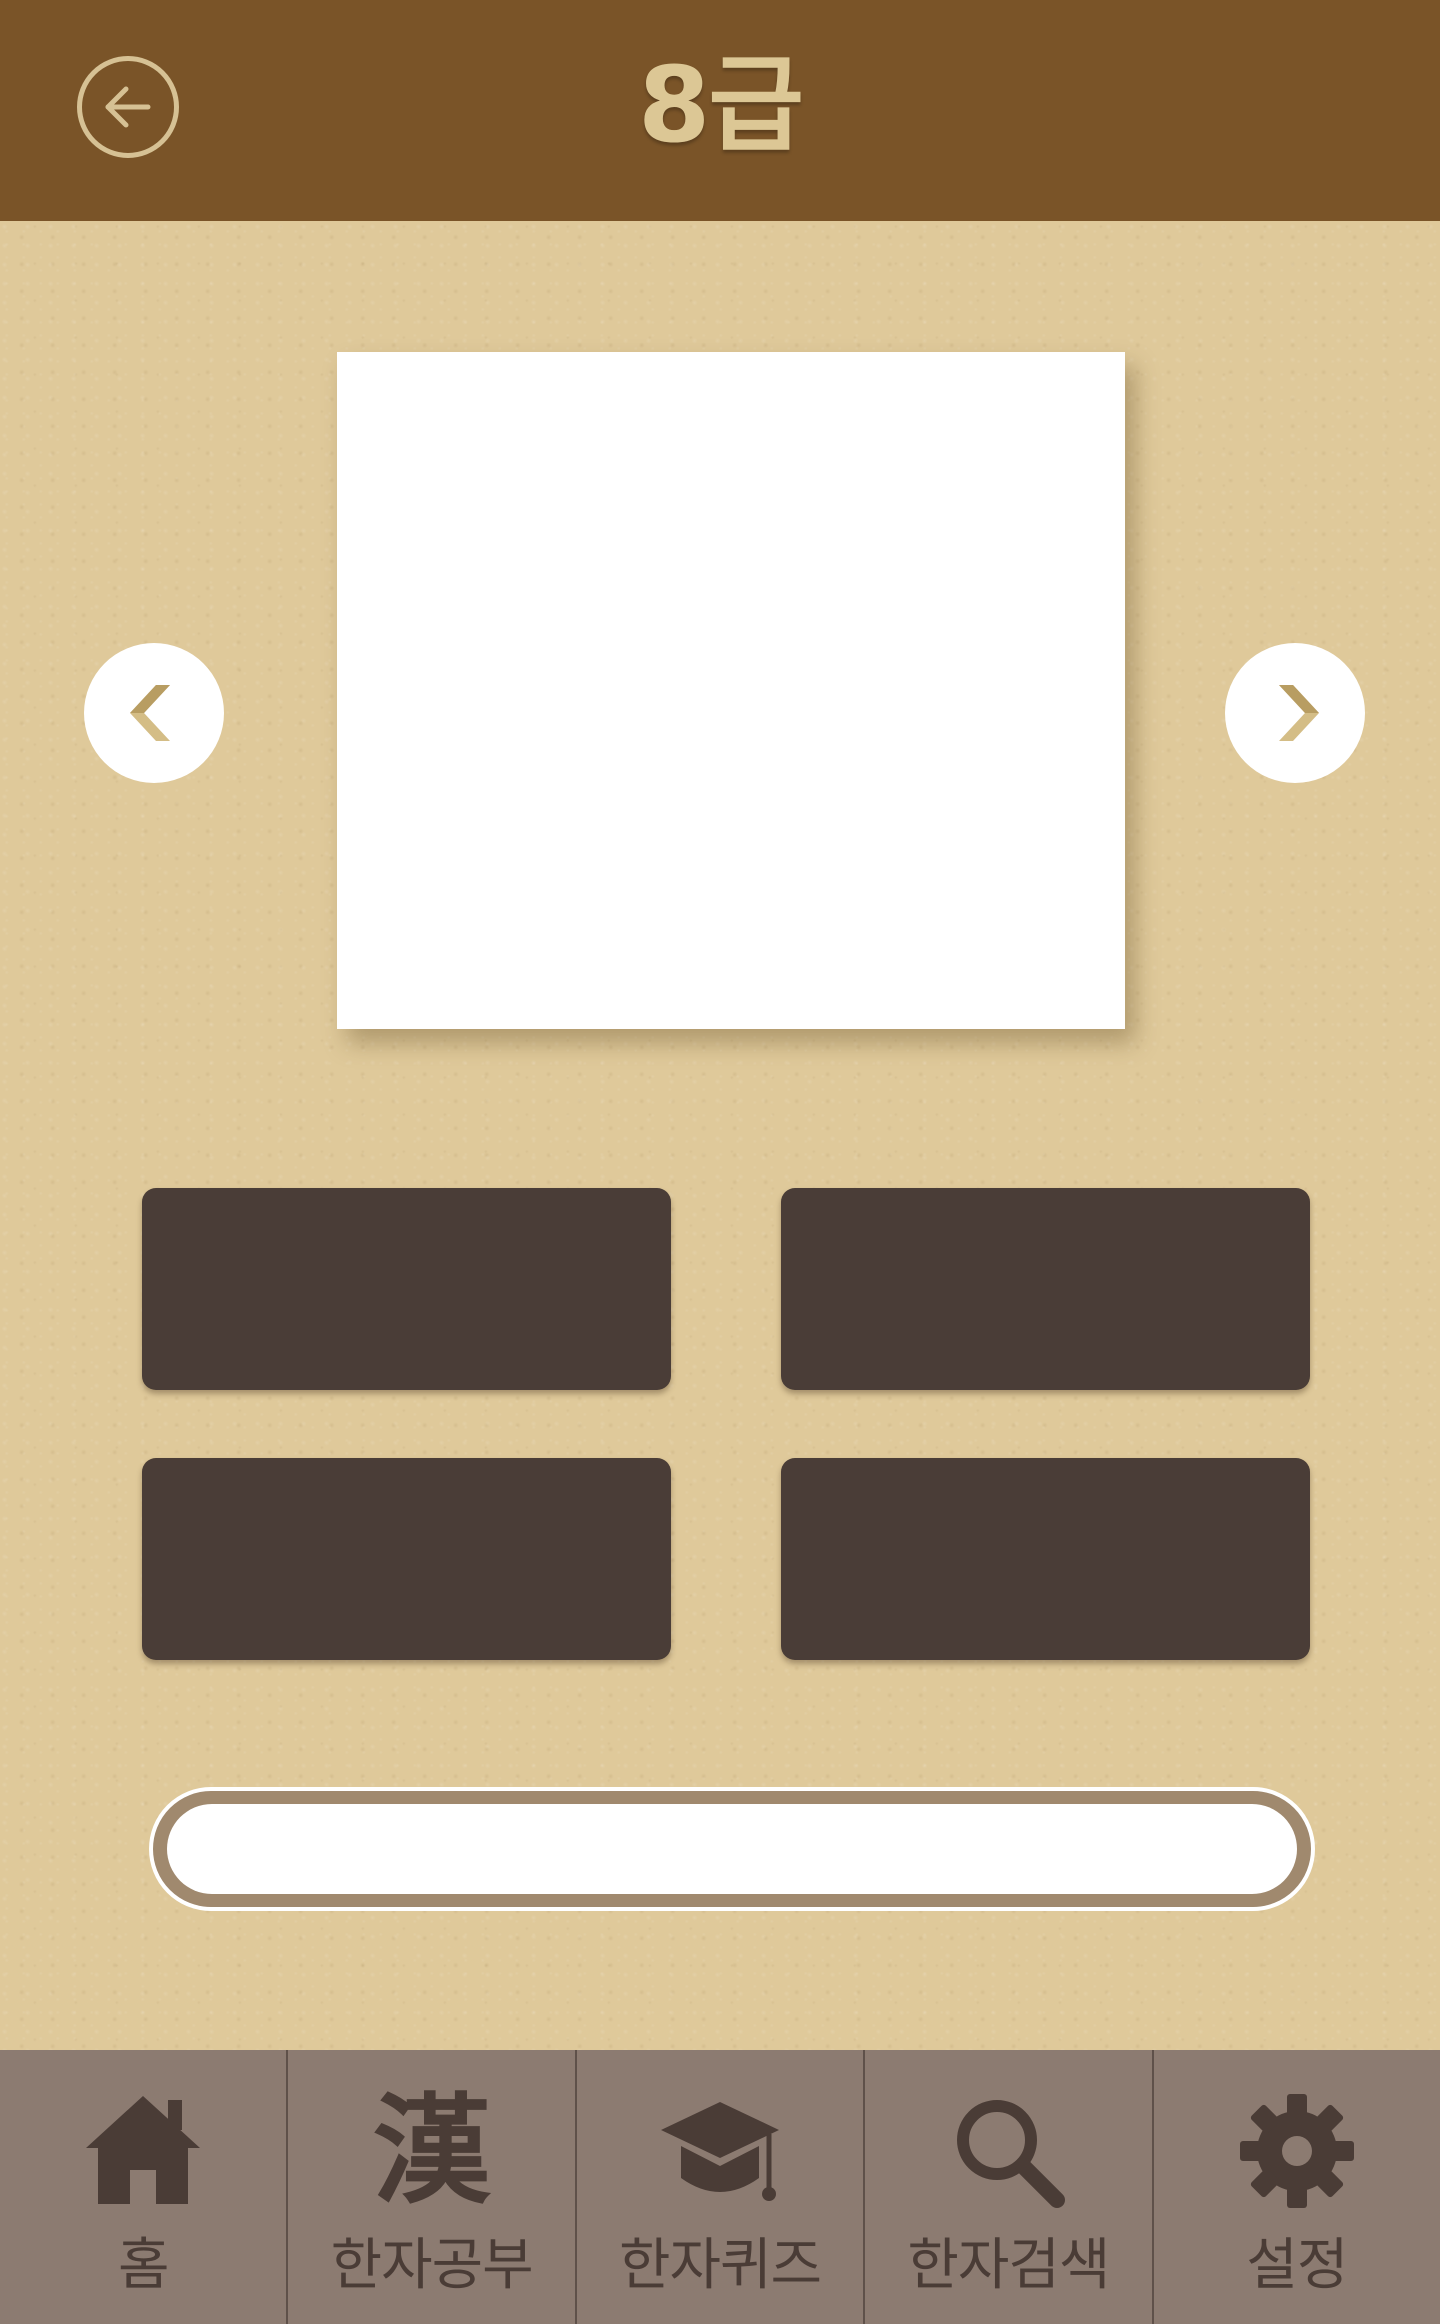 The image size is (1440, 2324). I want to click on tab-hanja-quiz: 한자퀴즈, so click(718, 2187).